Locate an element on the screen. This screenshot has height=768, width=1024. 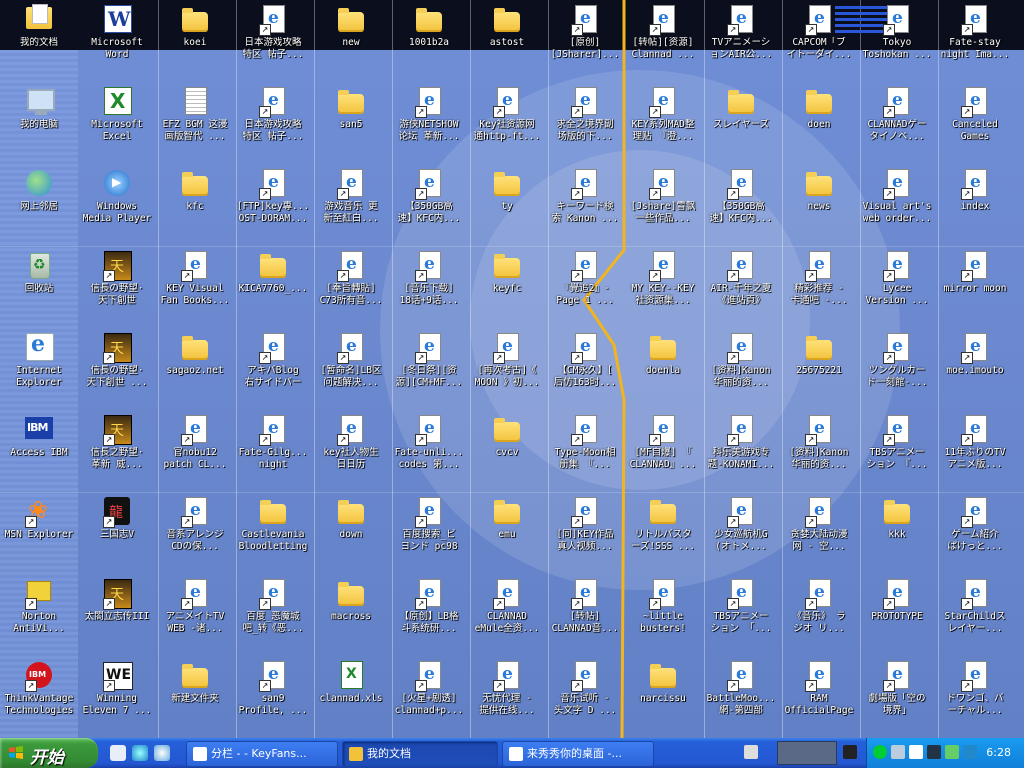
desktop-icon: kfc is located at coordinates (195, 206).